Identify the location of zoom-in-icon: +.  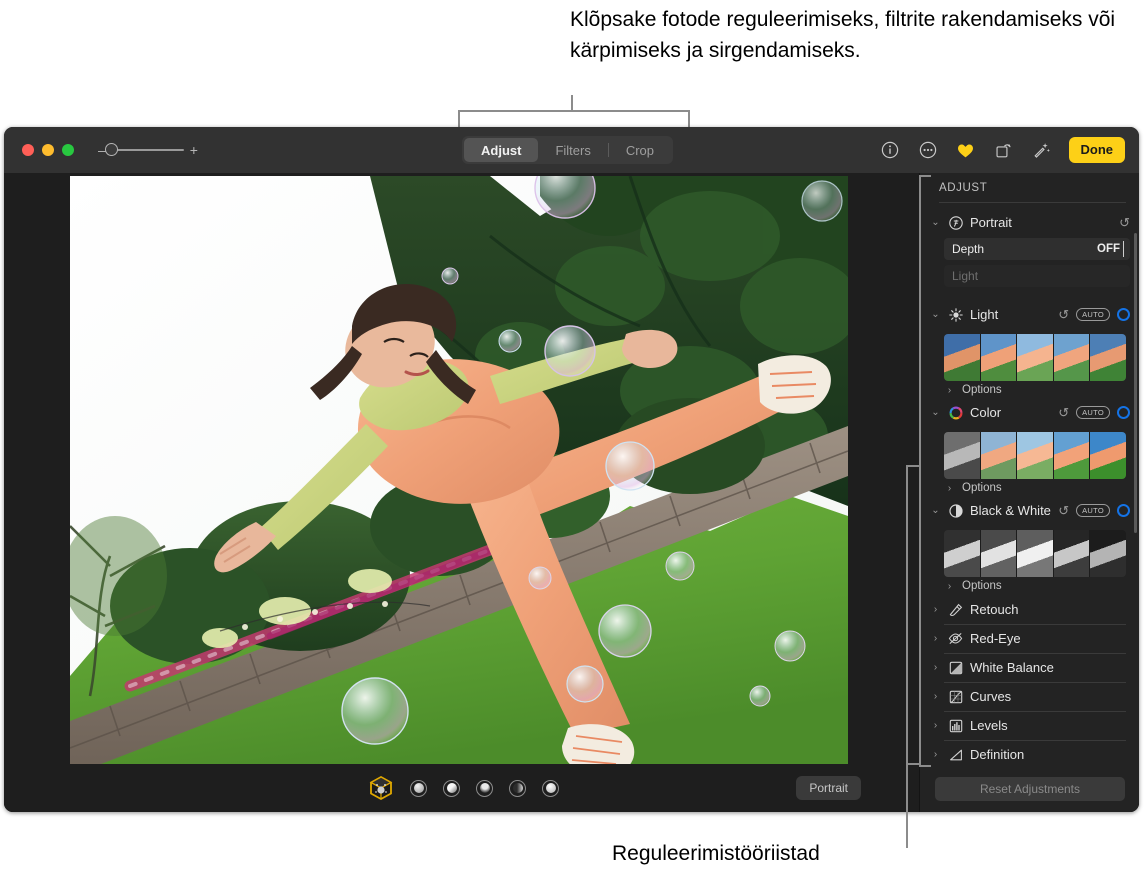
(194, 150).